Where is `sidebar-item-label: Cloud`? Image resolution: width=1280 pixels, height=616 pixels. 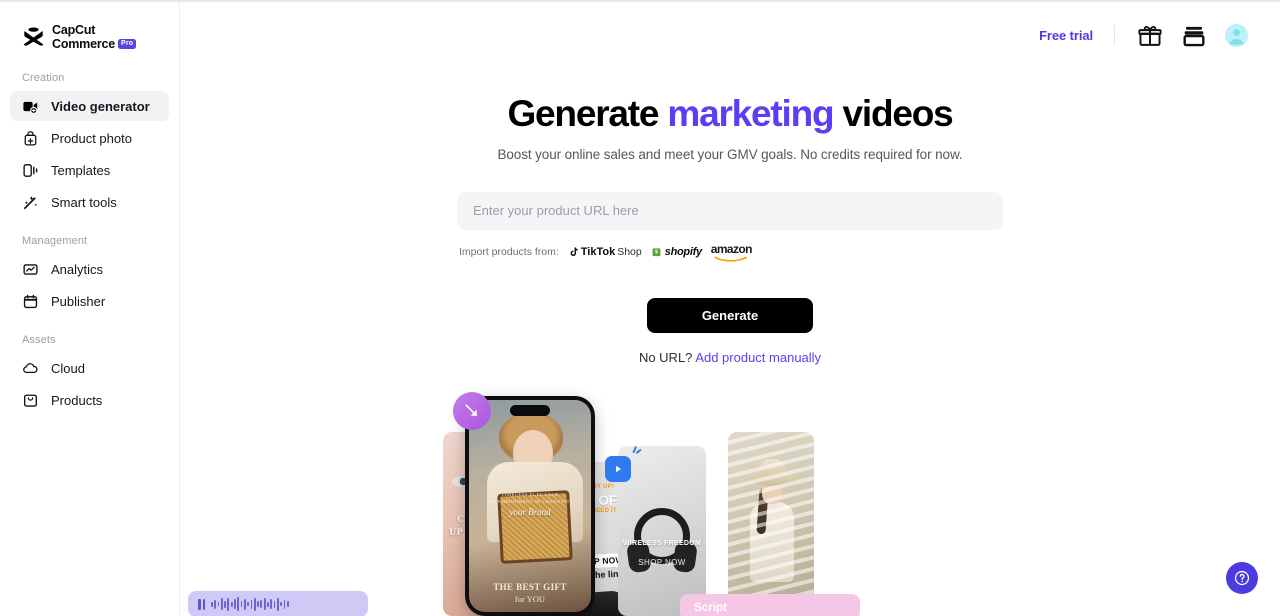
sidebar-item-label: Cloud is located at coordinates (68, 368).